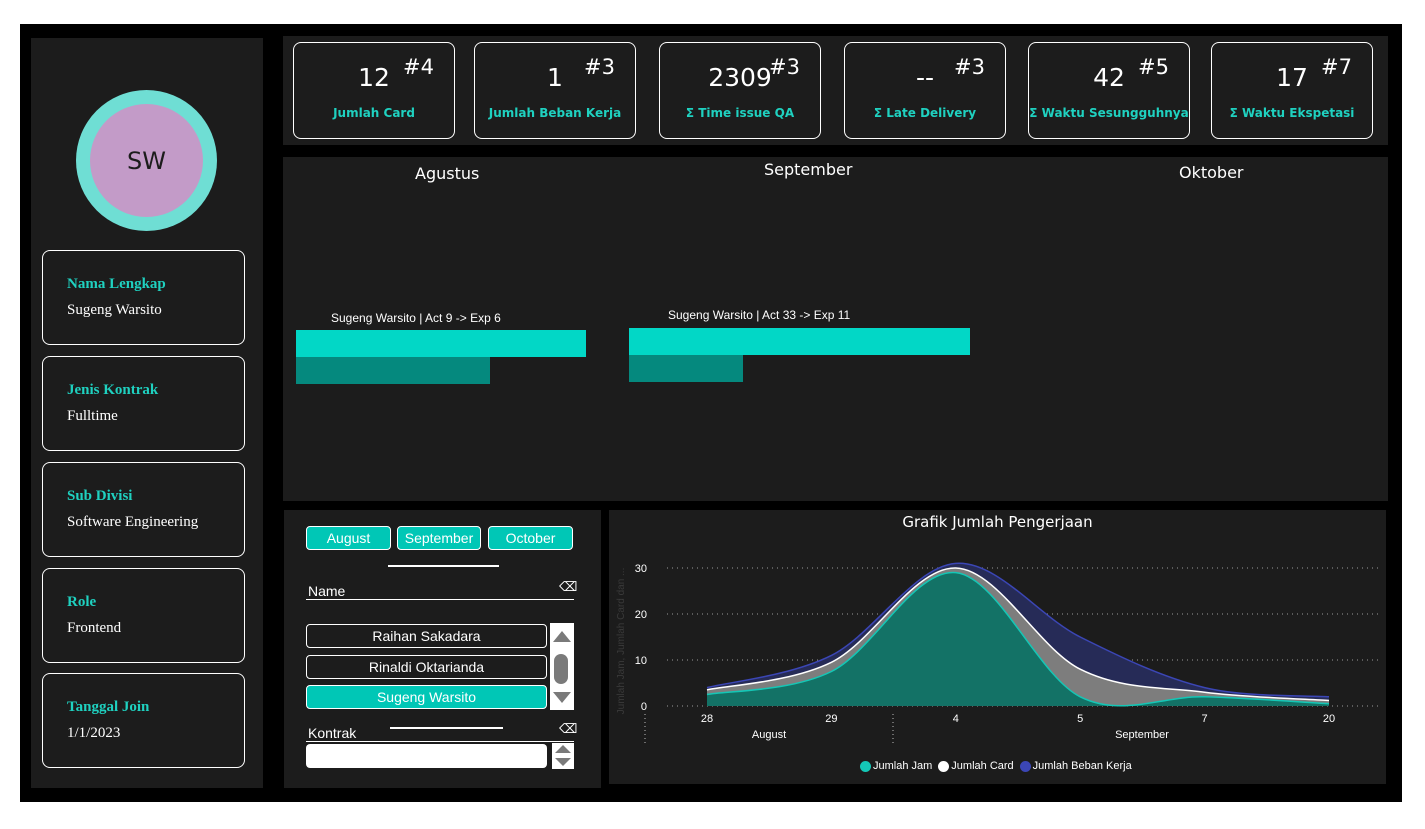  I want to click on info-card-role: Role Frontend, so click(143, 615).